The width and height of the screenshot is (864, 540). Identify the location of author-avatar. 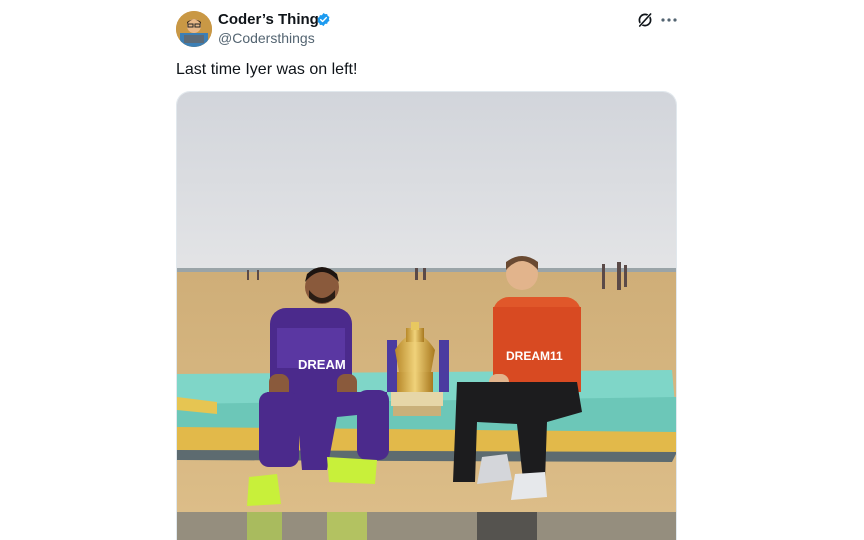
(194, 29).